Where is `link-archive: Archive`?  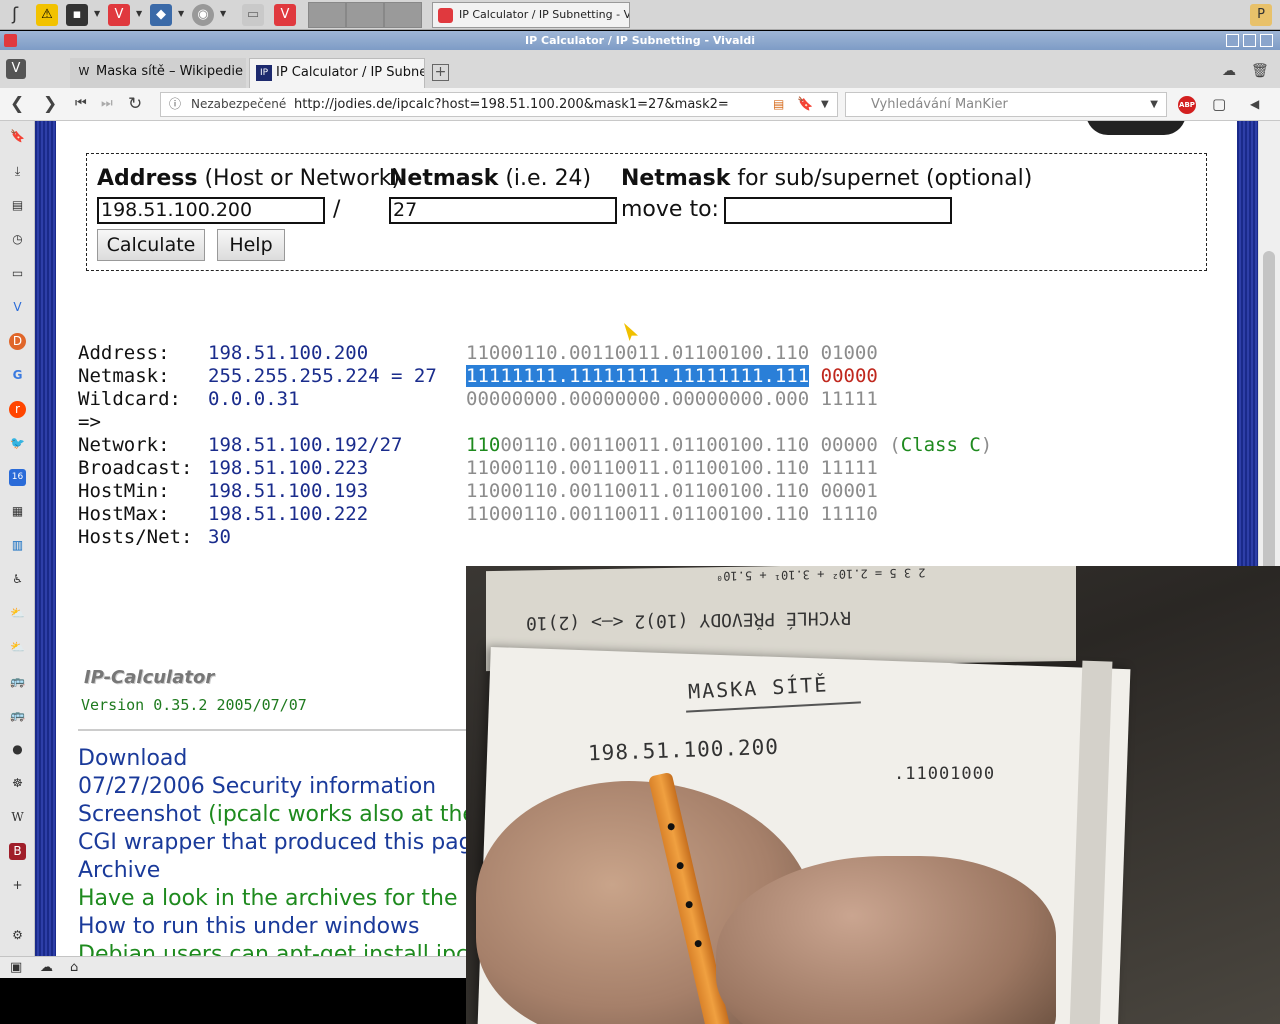
link-archive: Archive is located at coordinates (278, 871).